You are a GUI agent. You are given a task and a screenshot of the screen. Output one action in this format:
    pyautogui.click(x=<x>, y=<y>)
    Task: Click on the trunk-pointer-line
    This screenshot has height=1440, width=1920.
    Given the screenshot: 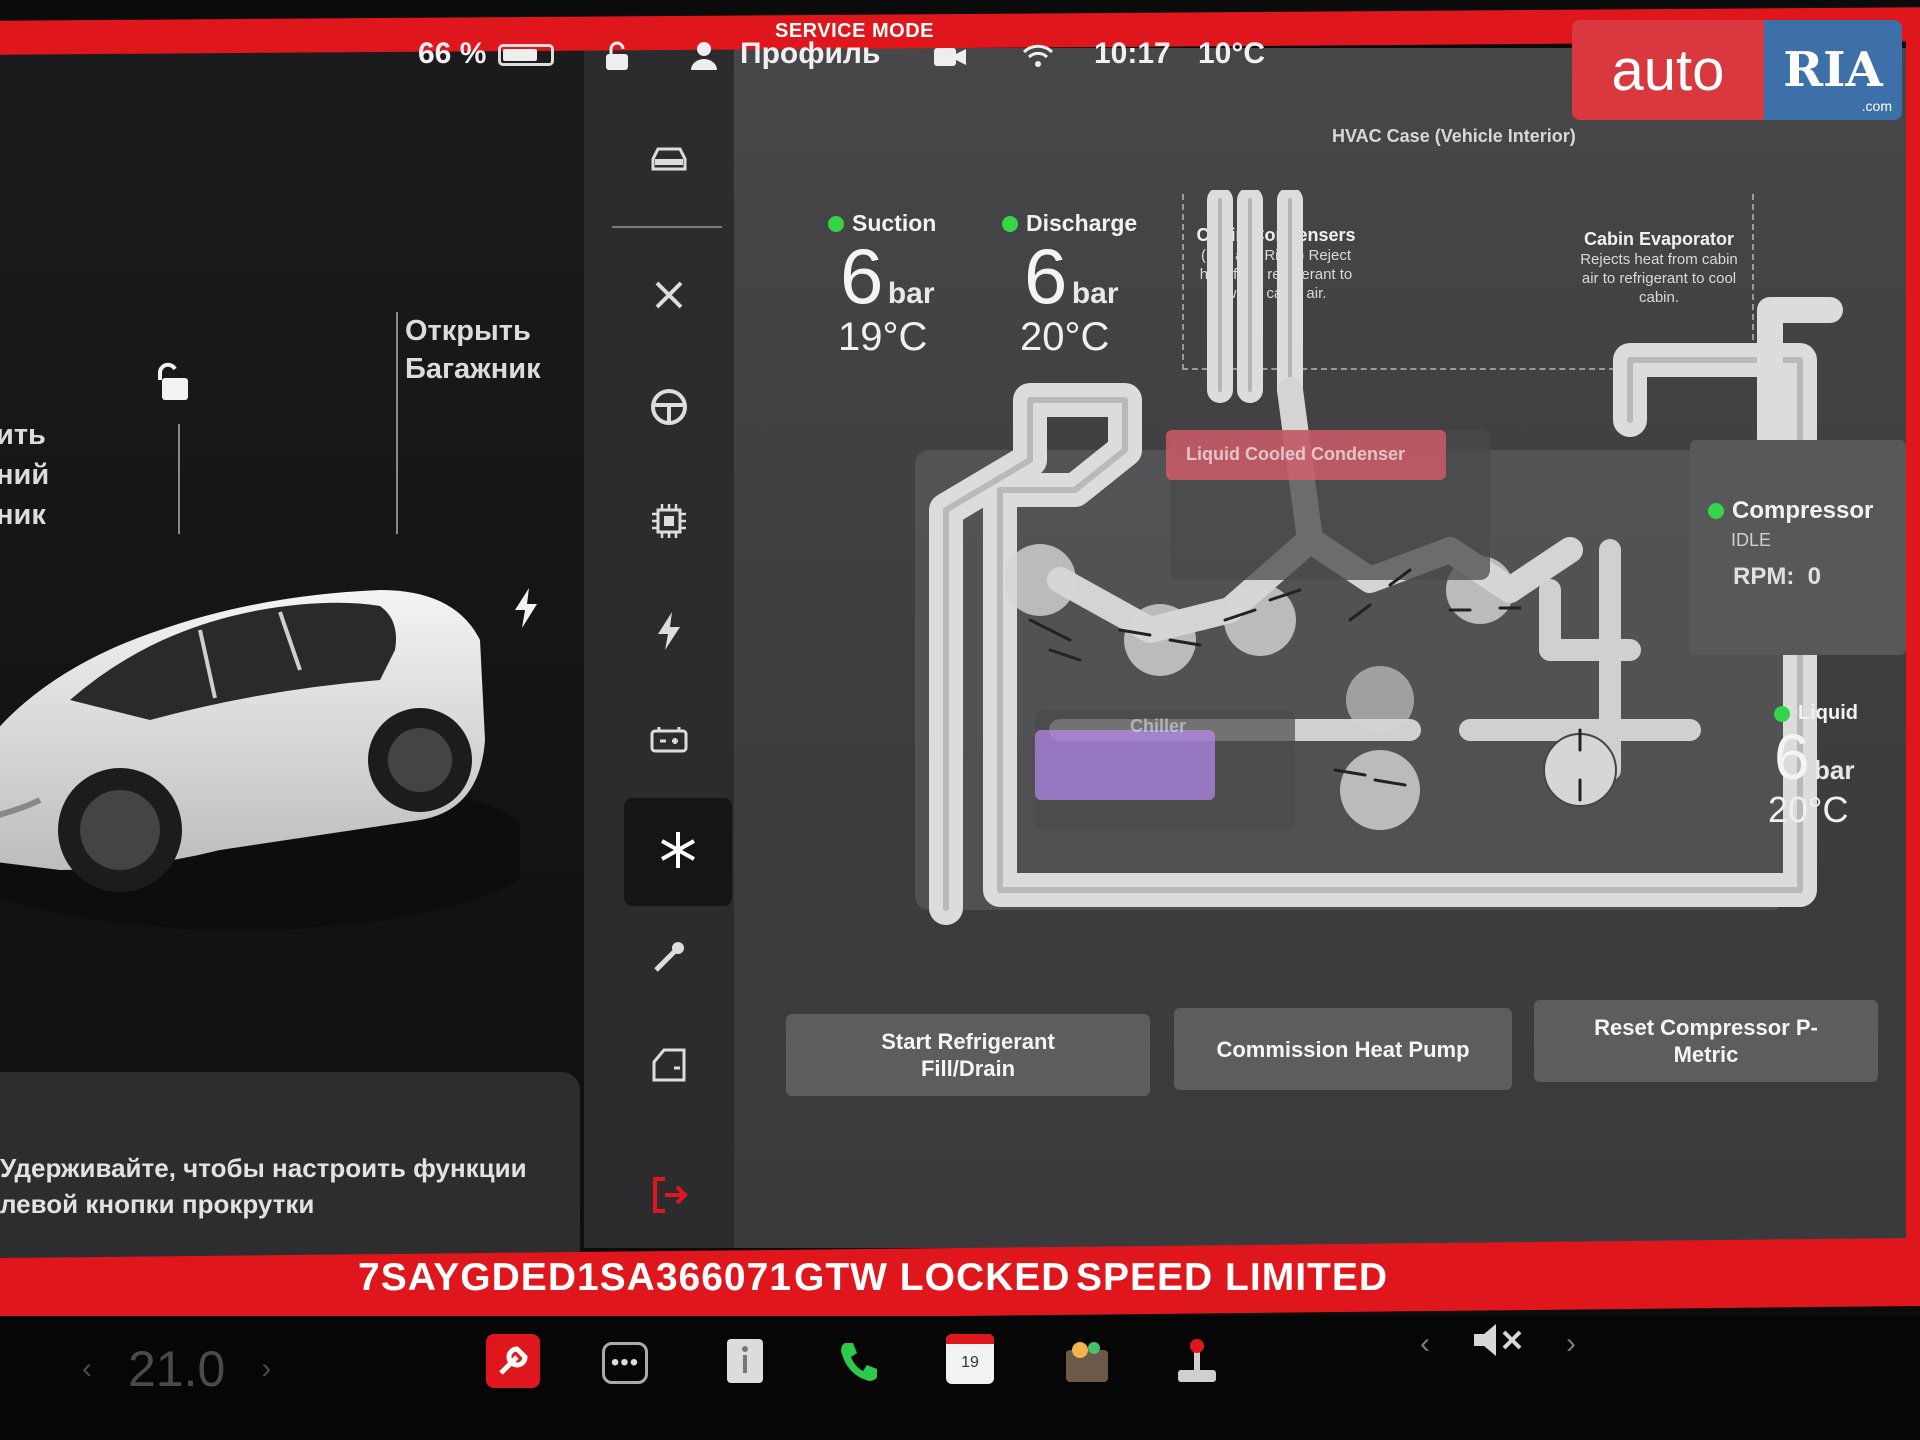 What is the action you would take?
    pyautogui.click(x=397, y=423)
    